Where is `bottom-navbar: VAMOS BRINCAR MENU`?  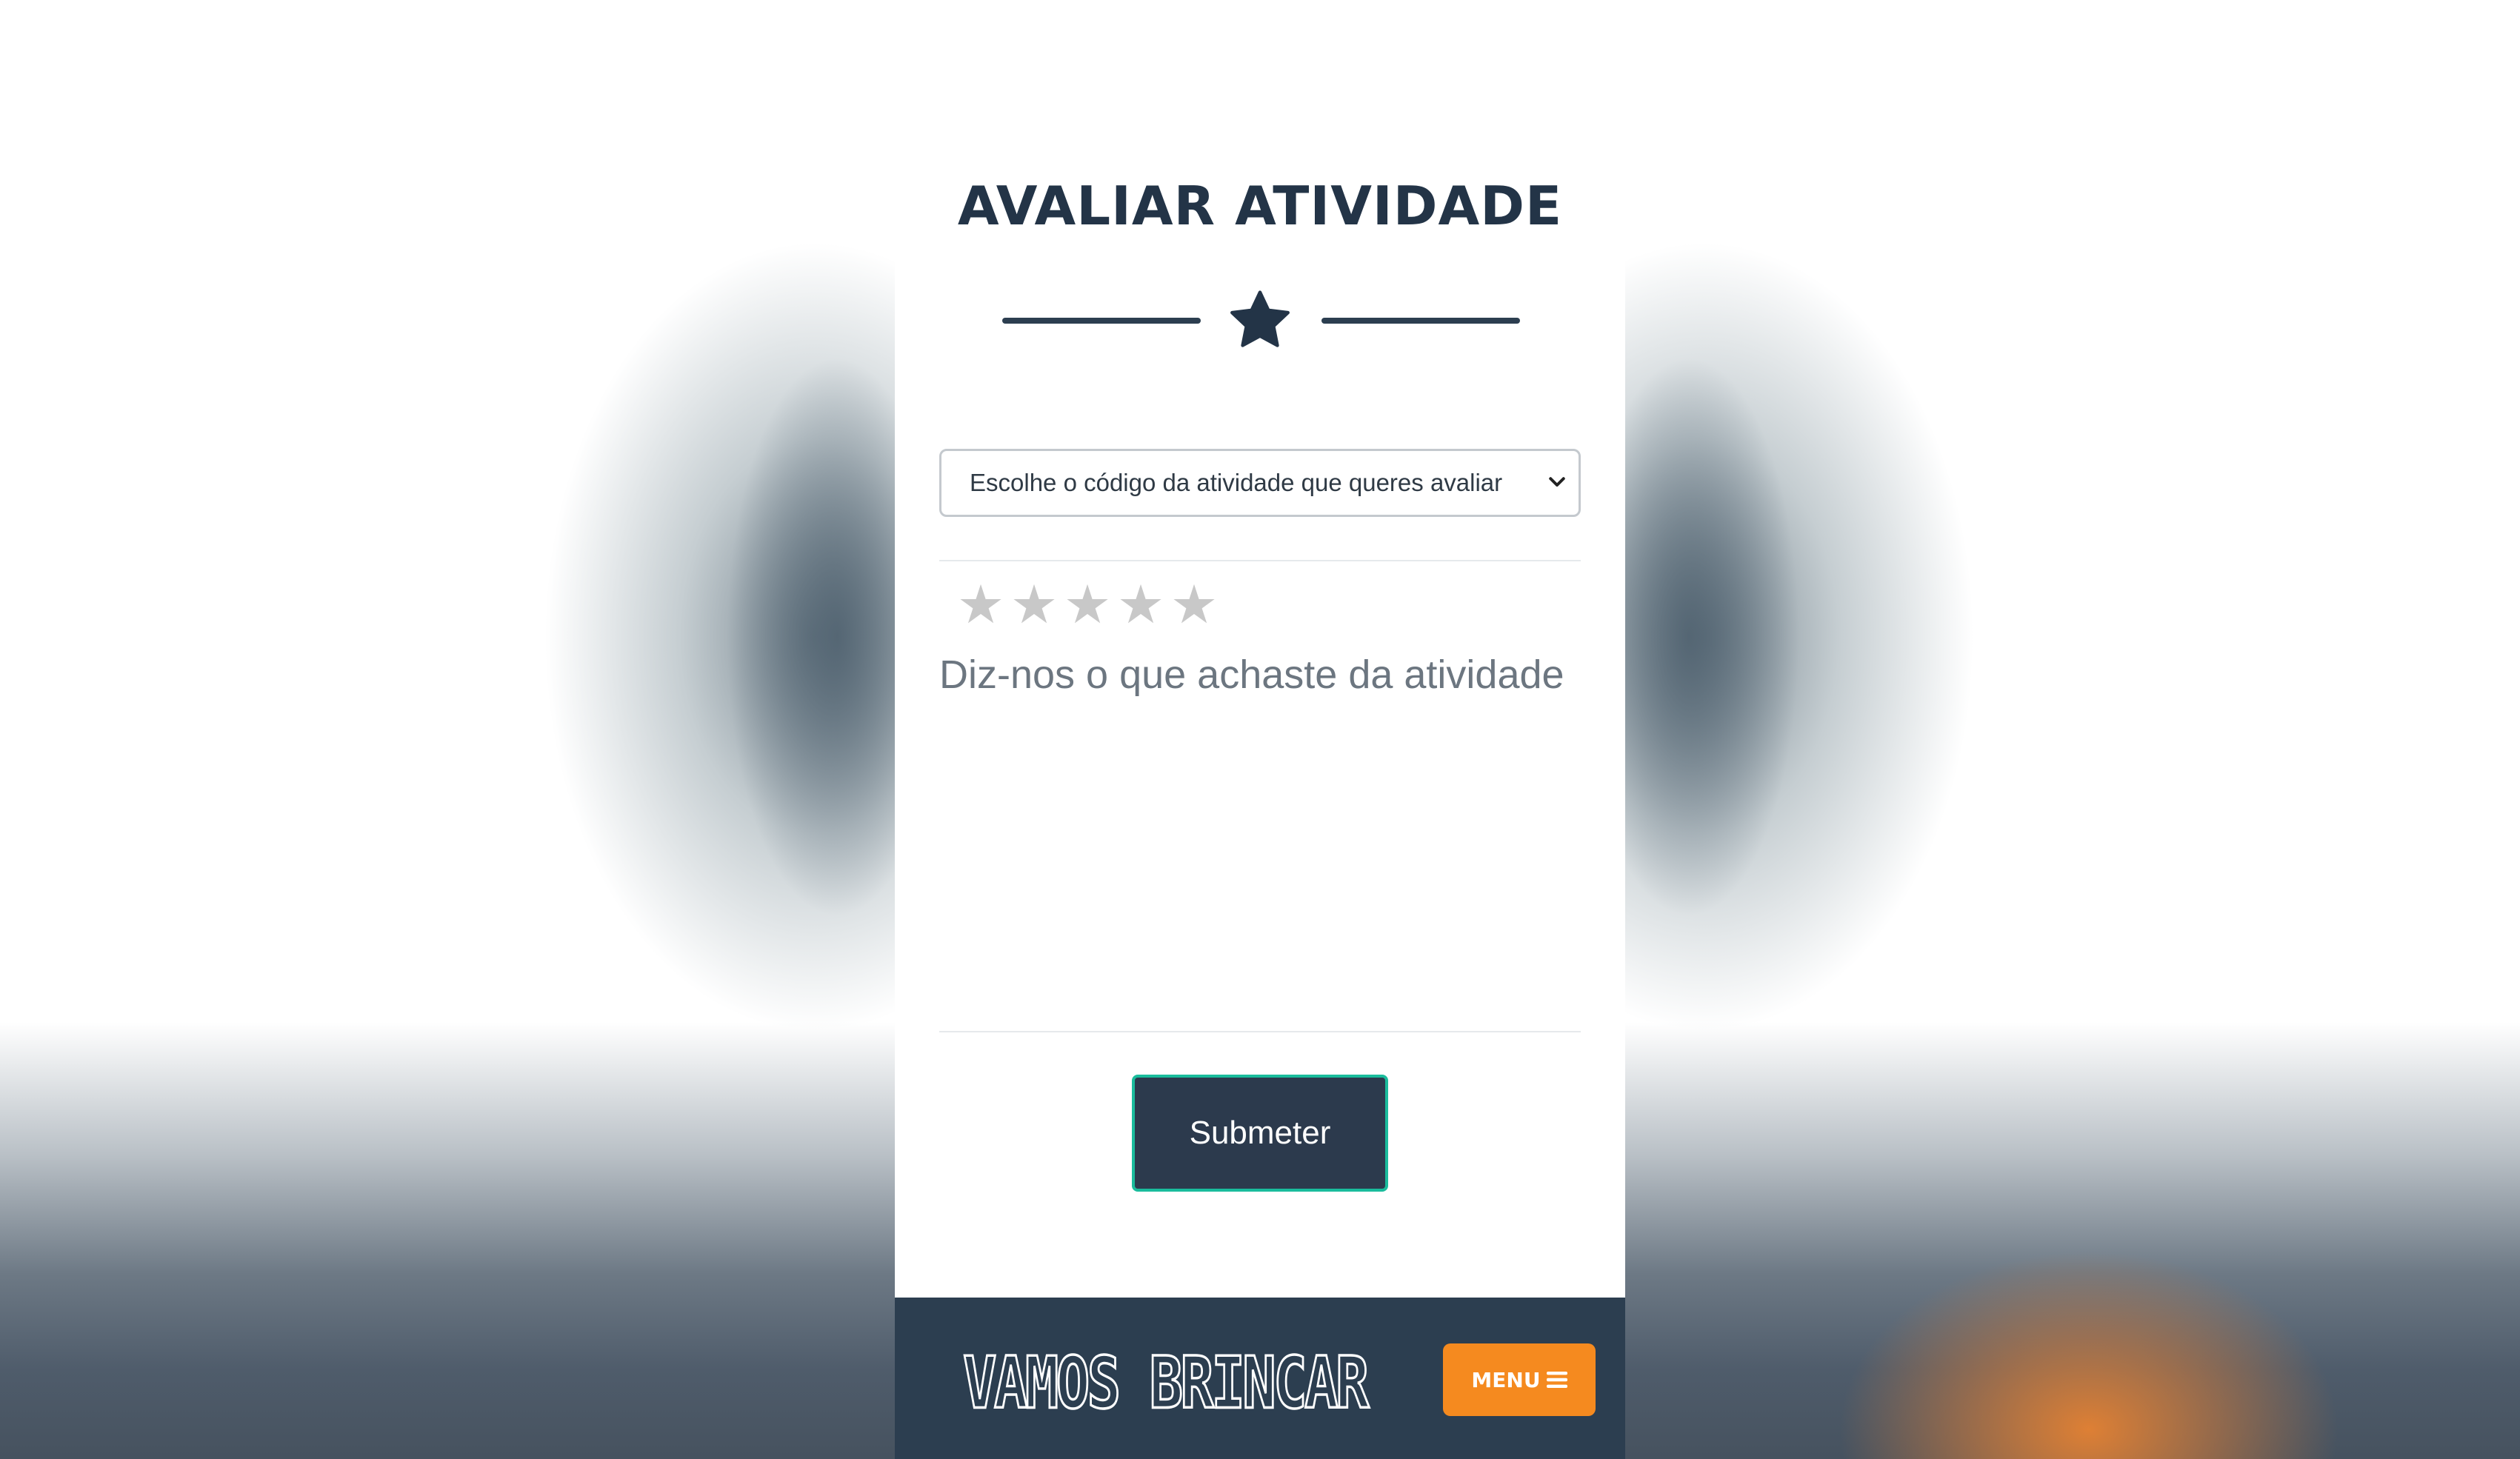
bottom-navbar: VAMOS BRINCAR MENU is located at coordinates (1260, 1378).